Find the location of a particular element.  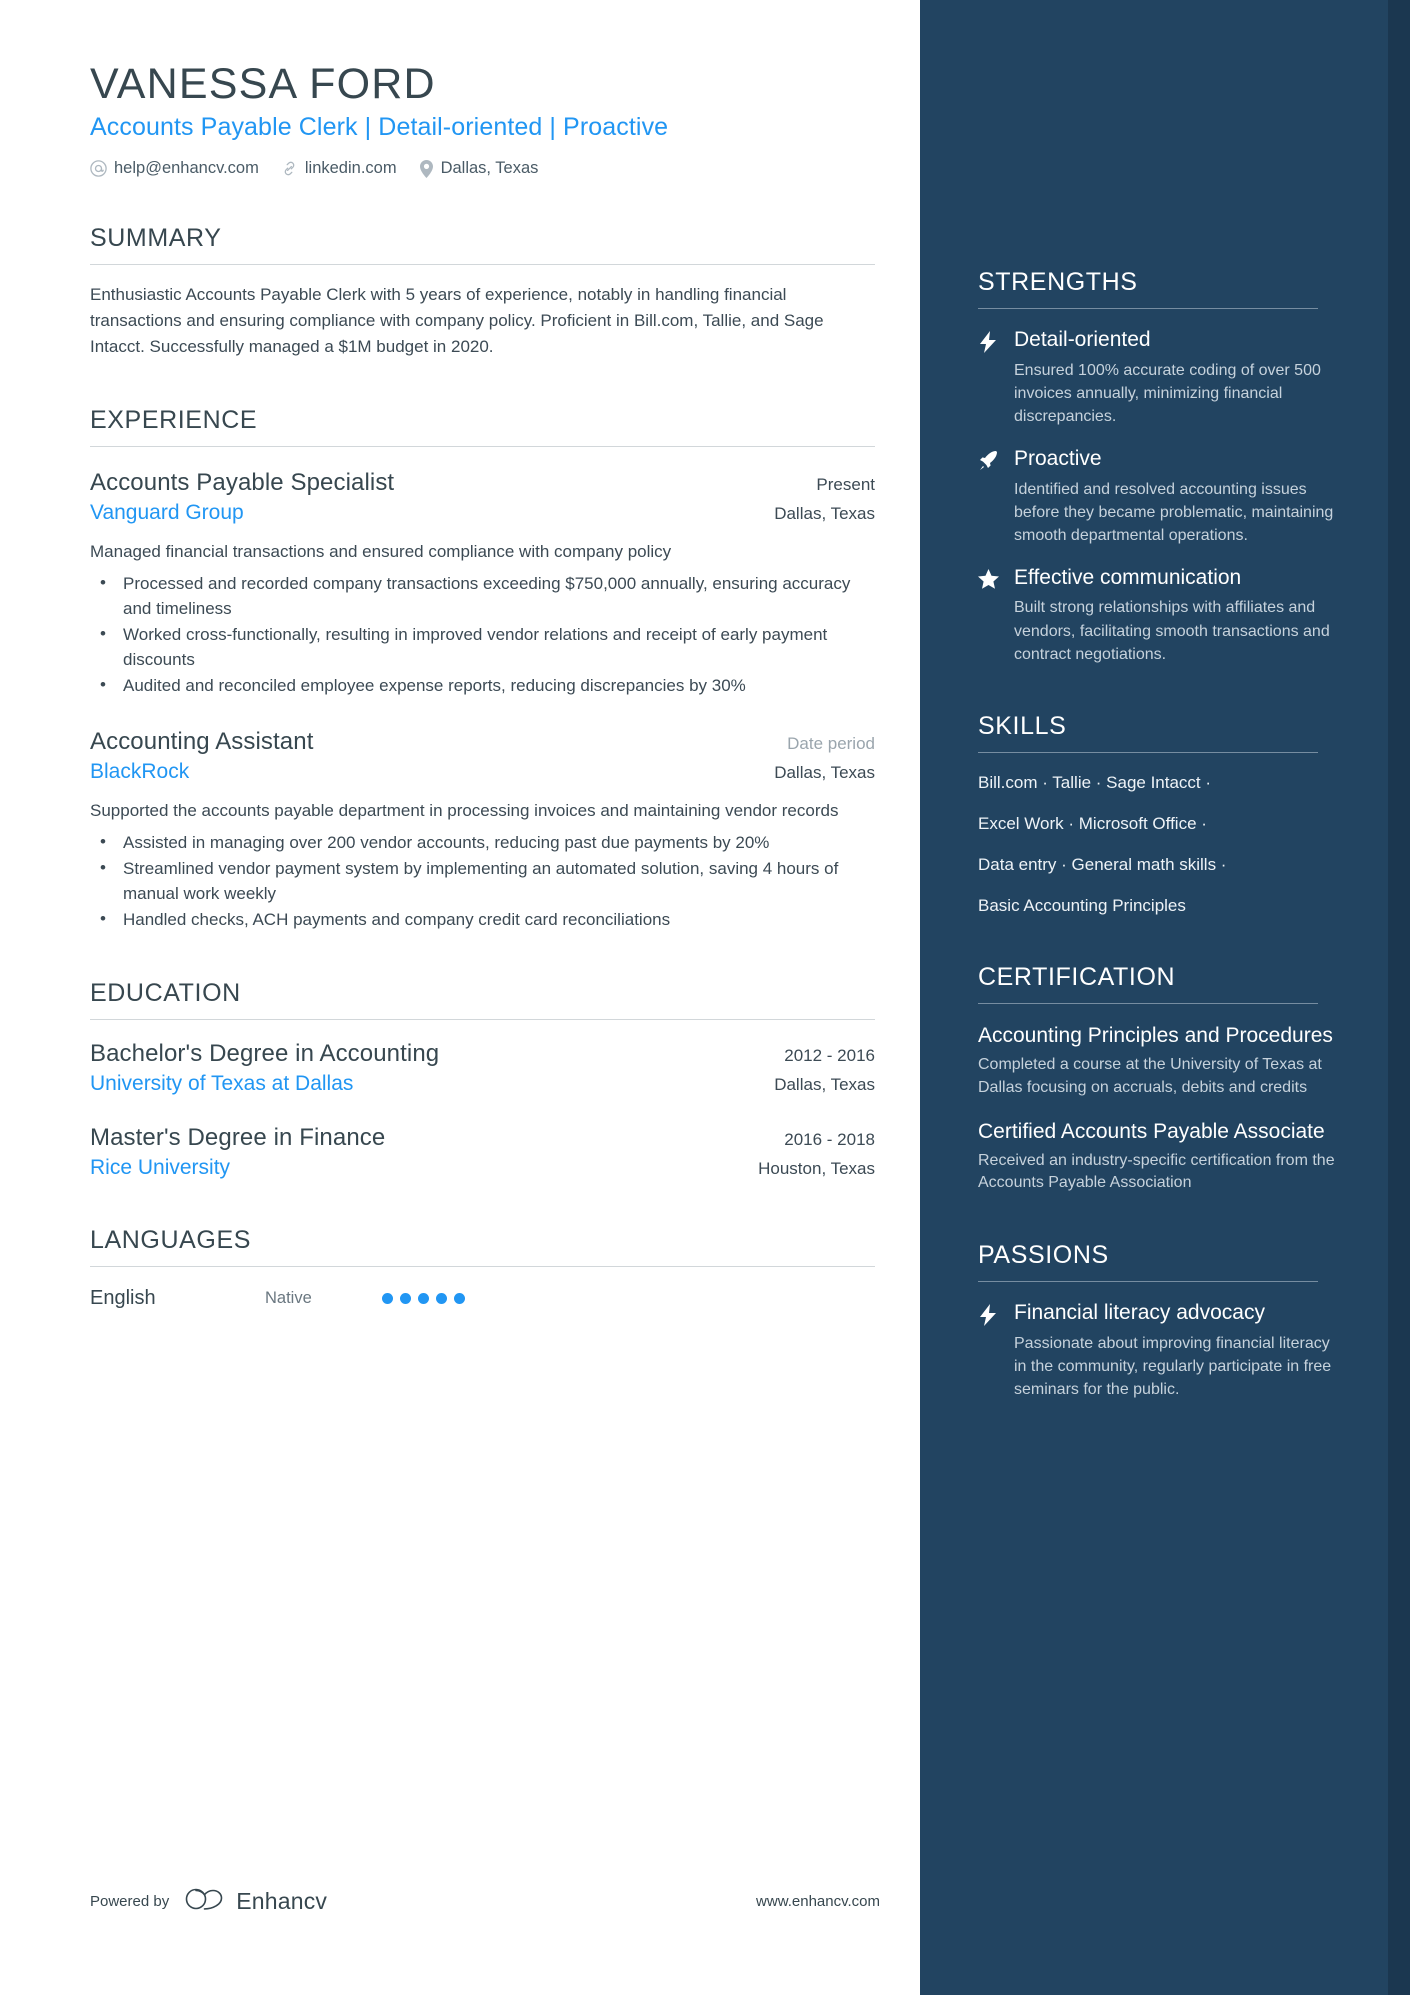

star-icon is located at coordinates (989, 616).